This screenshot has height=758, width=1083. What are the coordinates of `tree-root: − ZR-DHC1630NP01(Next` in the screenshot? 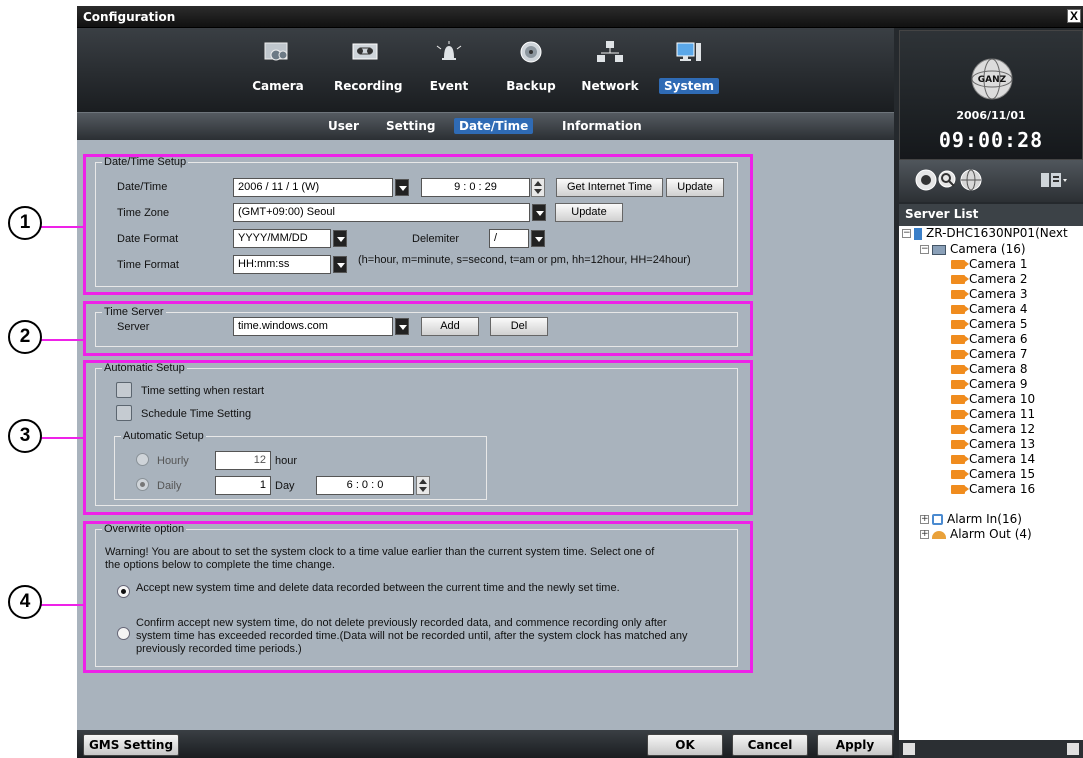 It's located at (985, 233).